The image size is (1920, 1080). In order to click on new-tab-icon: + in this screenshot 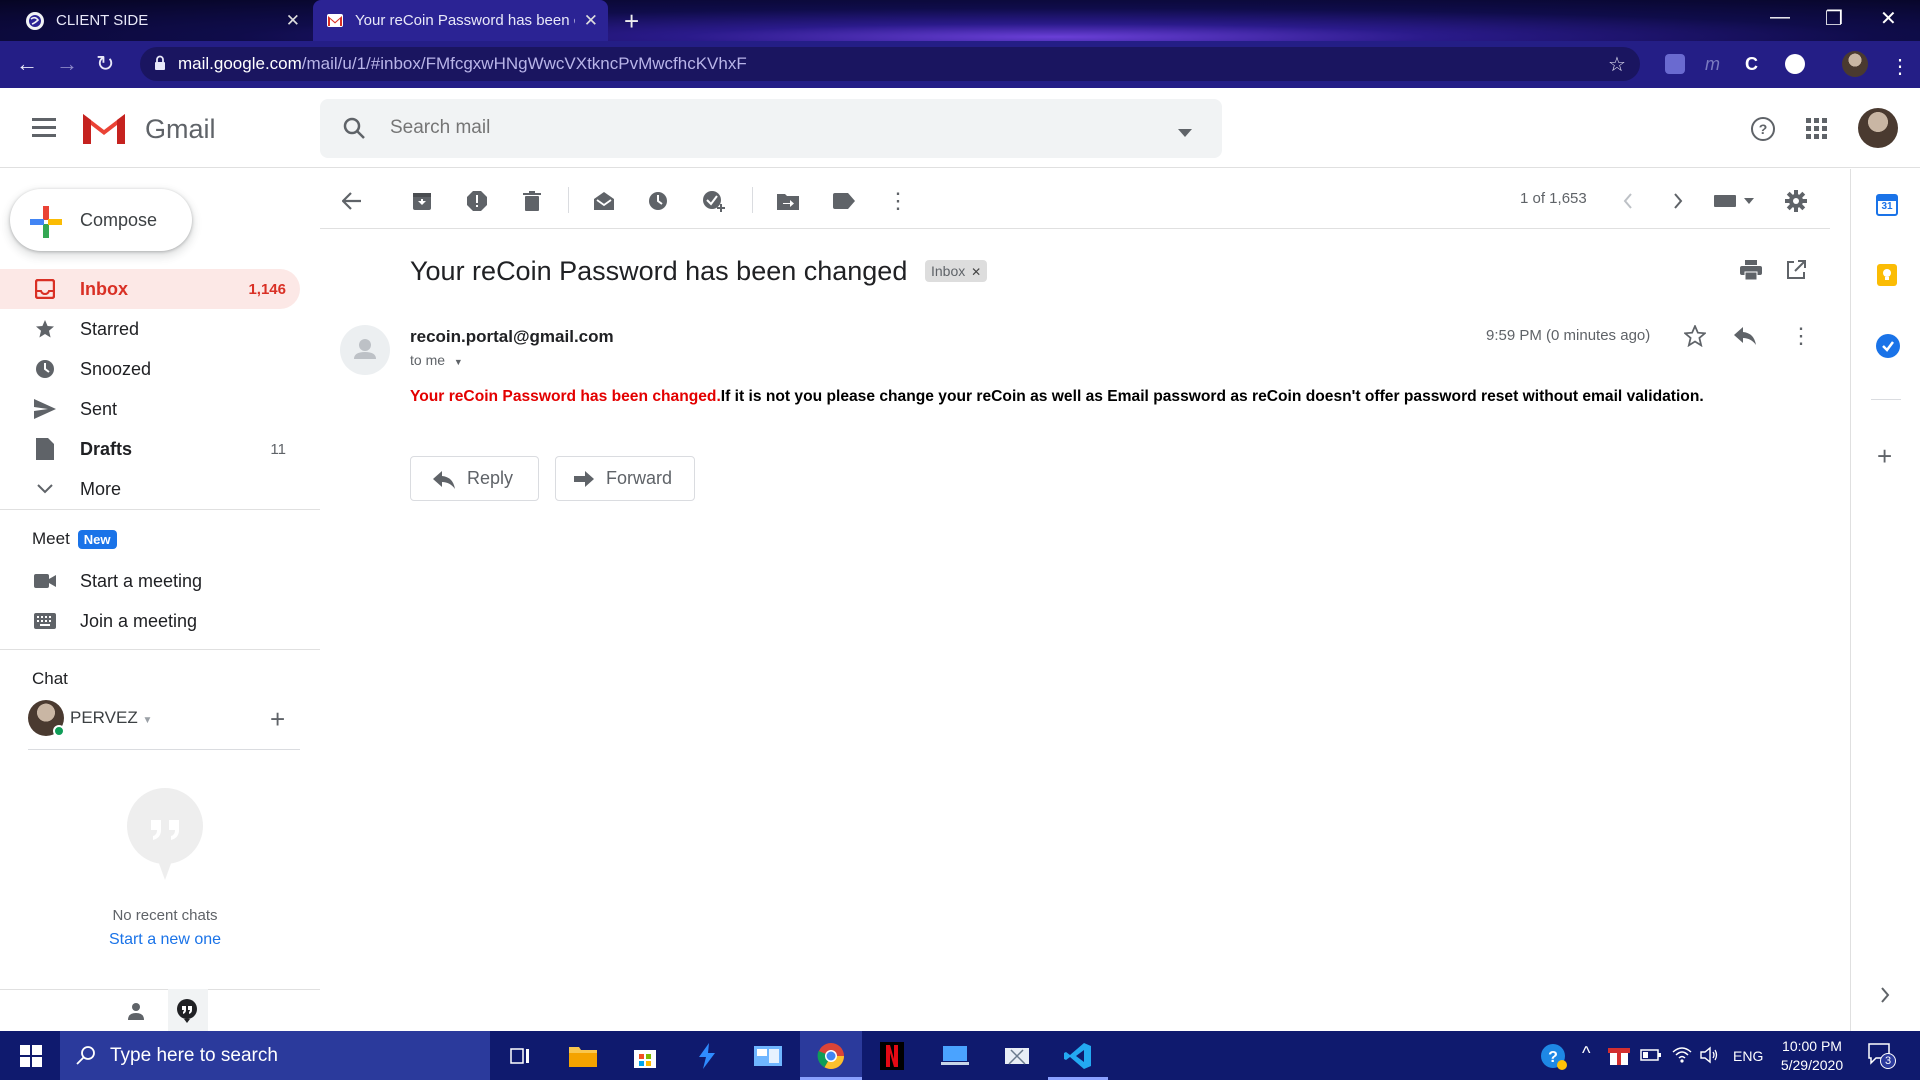, I will do `click(631, 21)`.